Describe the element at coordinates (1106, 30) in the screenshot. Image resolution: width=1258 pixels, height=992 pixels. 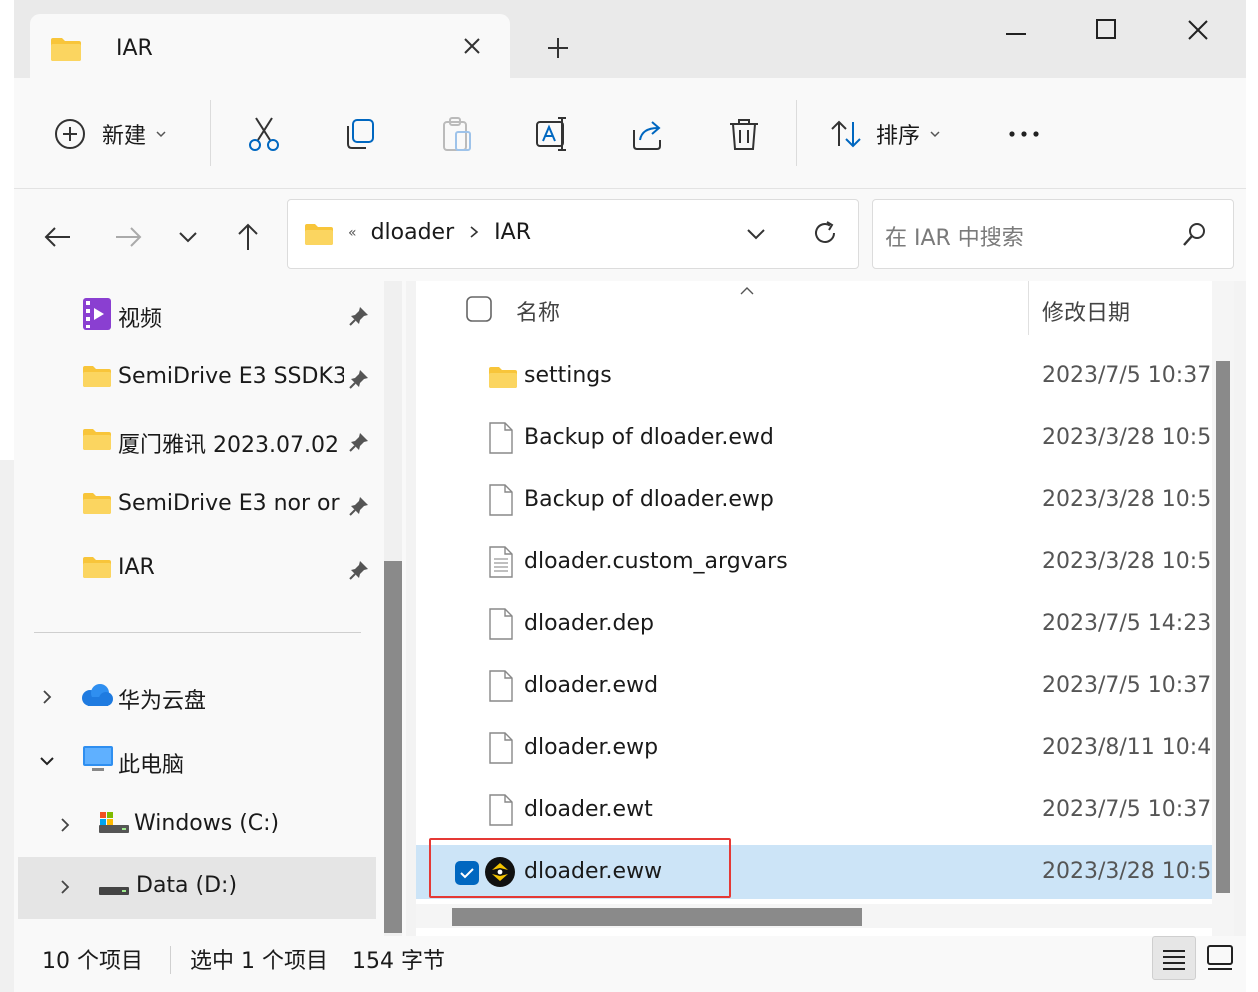
I see `maximize-icon` at that location.